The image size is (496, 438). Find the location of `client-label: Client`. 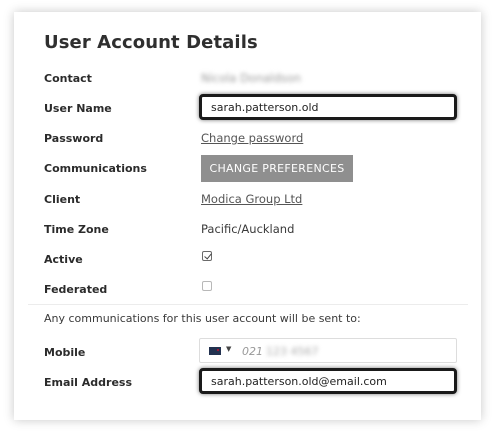

client-label: Client is located at coordinates (62, 199).